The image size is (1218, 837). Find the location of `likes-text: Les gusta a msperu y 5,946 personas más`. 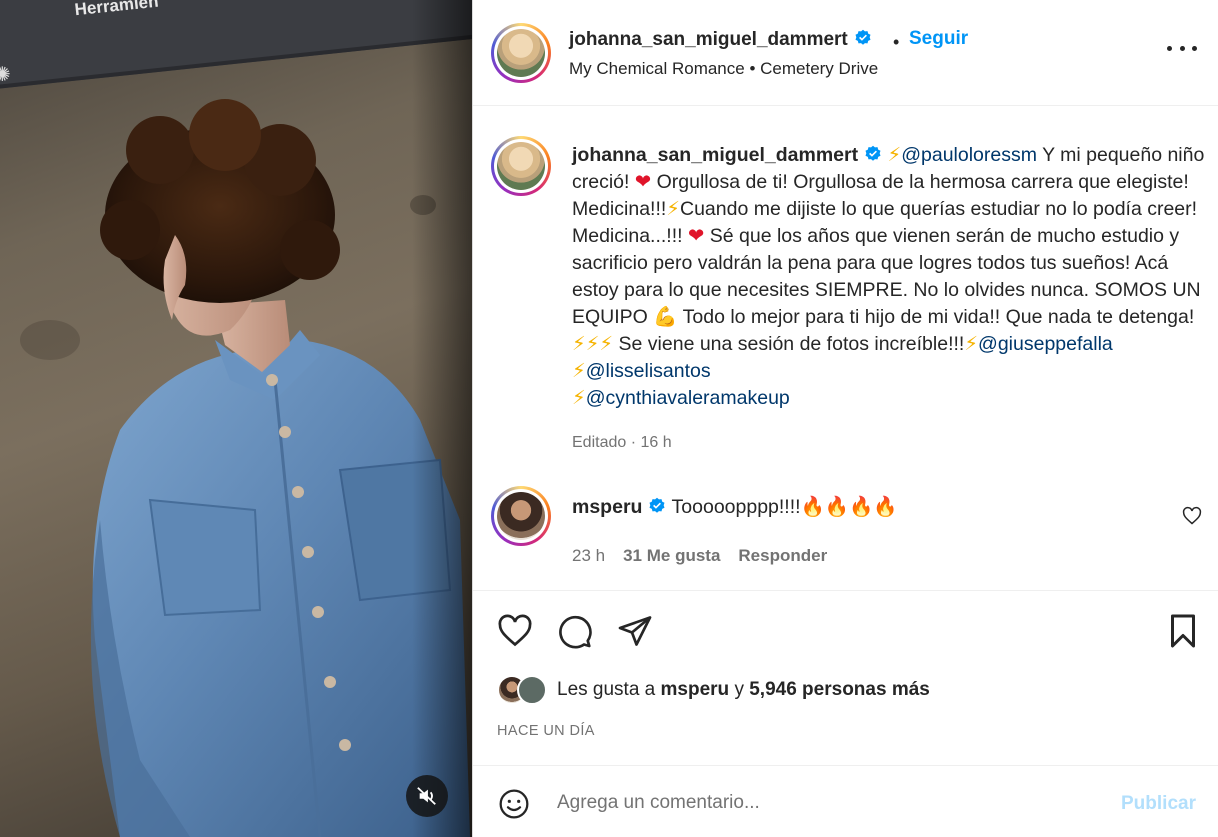

likes-text: Les gusta a msperu y 5,946 personas más is located at coordinates (743, 690).